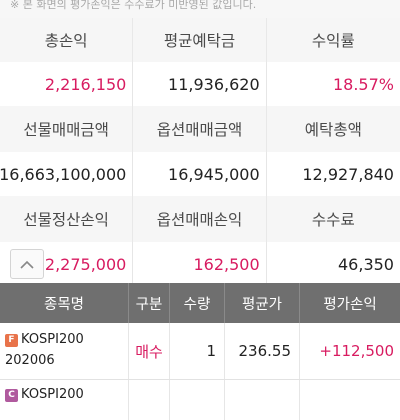 This screenshot has height=420, width=400. What do you see at coordinates (64, 351) in the screenshot?
I see `instrument-name-cell: F KOSPI200 202006` at bounding box center [64, 351].